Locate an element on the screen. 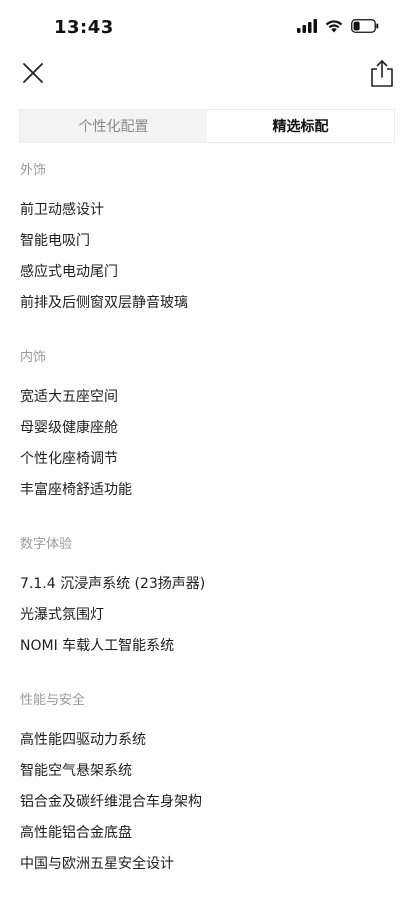  list-item: 前排及后侧窗双层静音玻璃 is located at coordinates (104, 303).